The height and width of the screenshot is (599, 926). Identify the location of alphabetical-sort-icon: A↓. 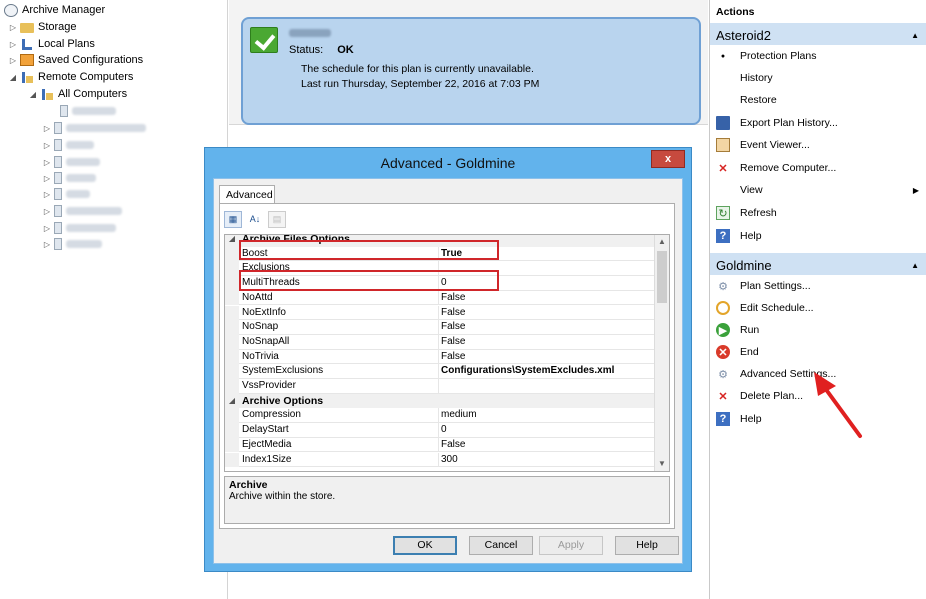
(255, 219).